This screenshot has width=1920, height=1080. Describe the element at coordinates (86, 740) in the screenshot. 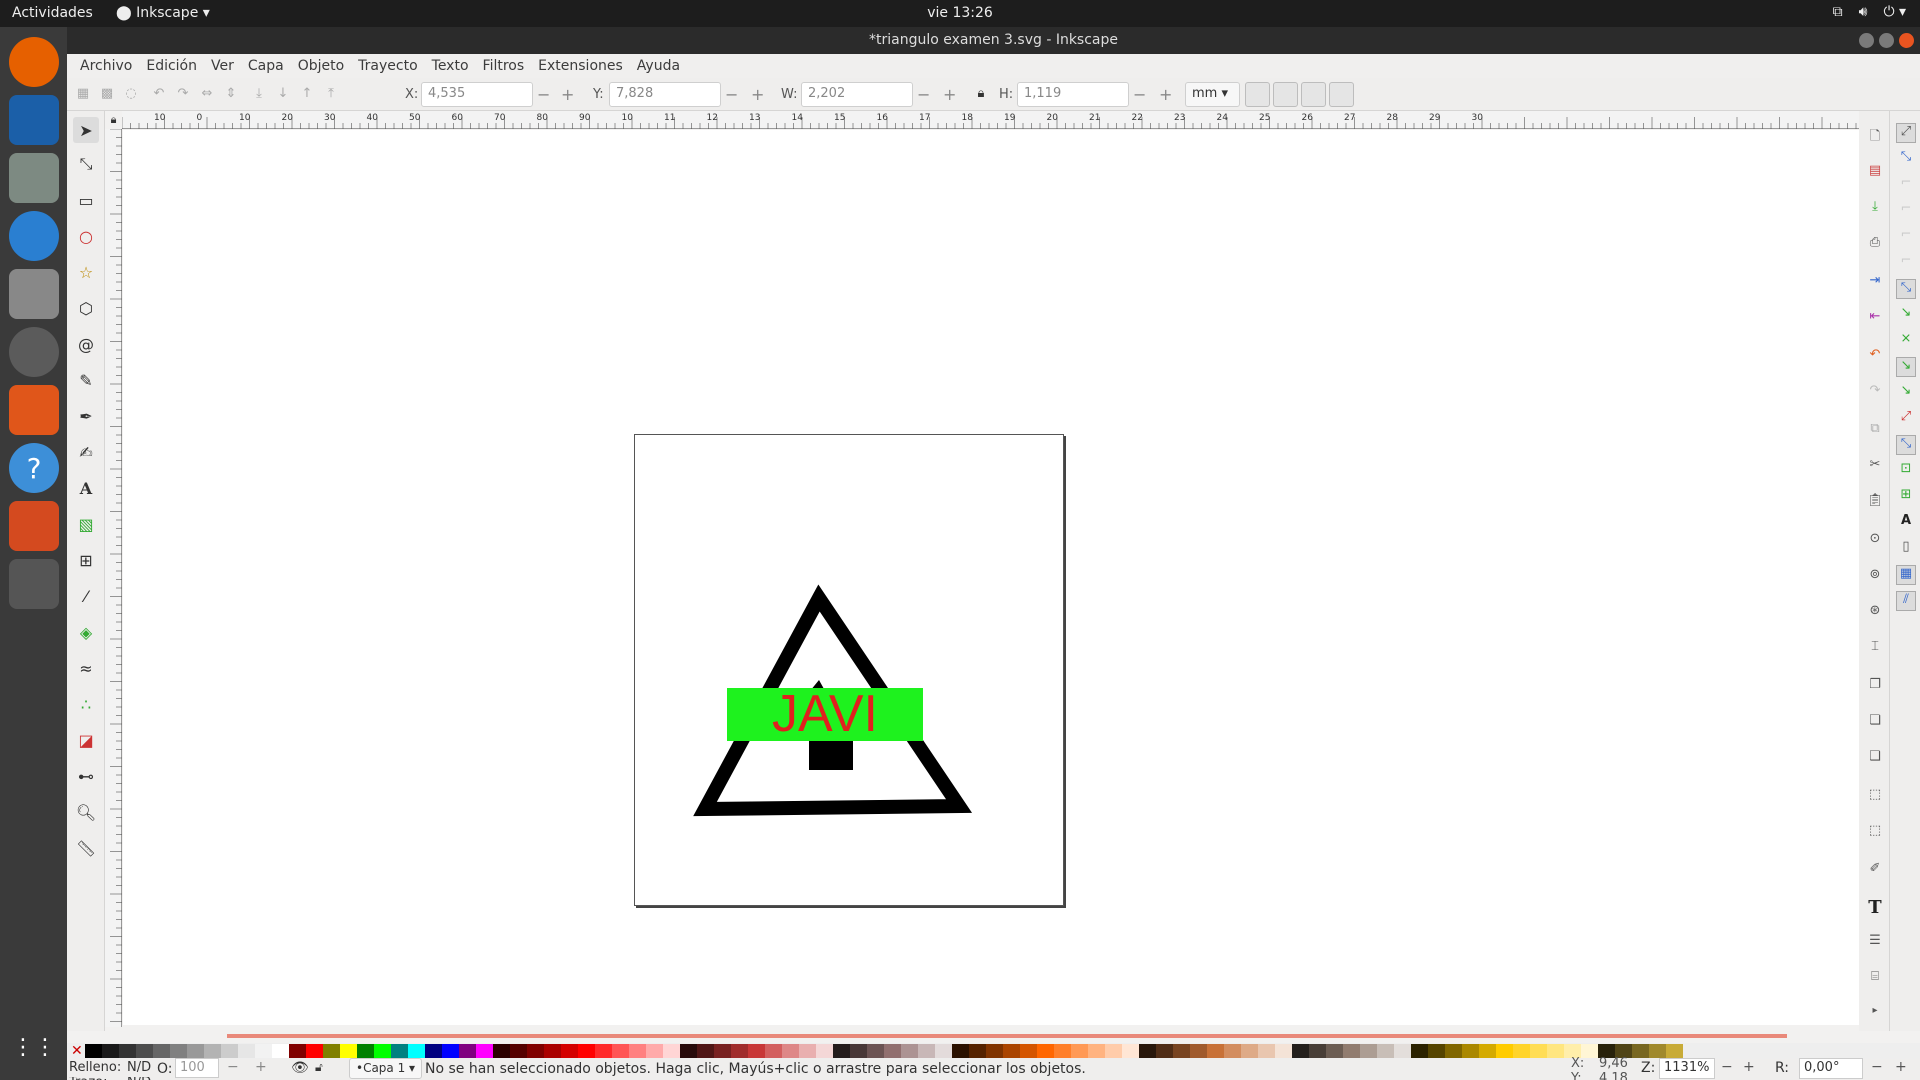

I see `eraser-tool-icon: ◪` at that location.